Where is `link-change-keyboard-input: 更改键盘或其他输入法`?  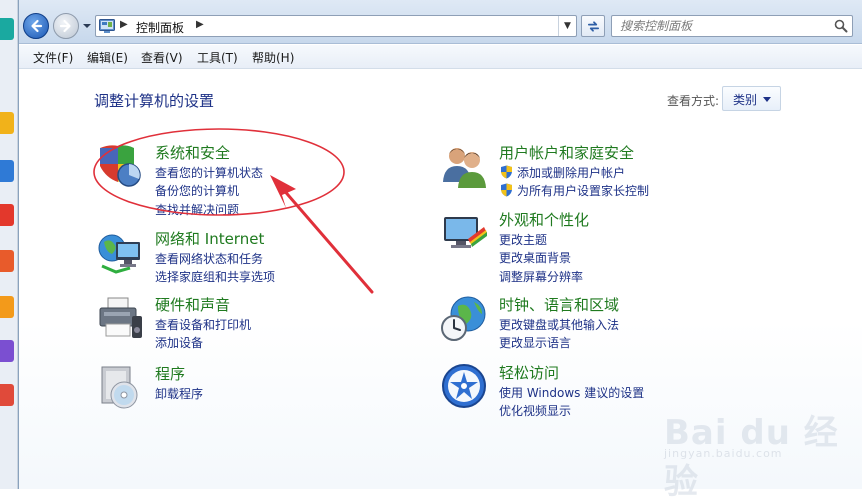 link-change-keyboard-input: 更改键盘或其他输入法 is located at coordinates (559, 324).